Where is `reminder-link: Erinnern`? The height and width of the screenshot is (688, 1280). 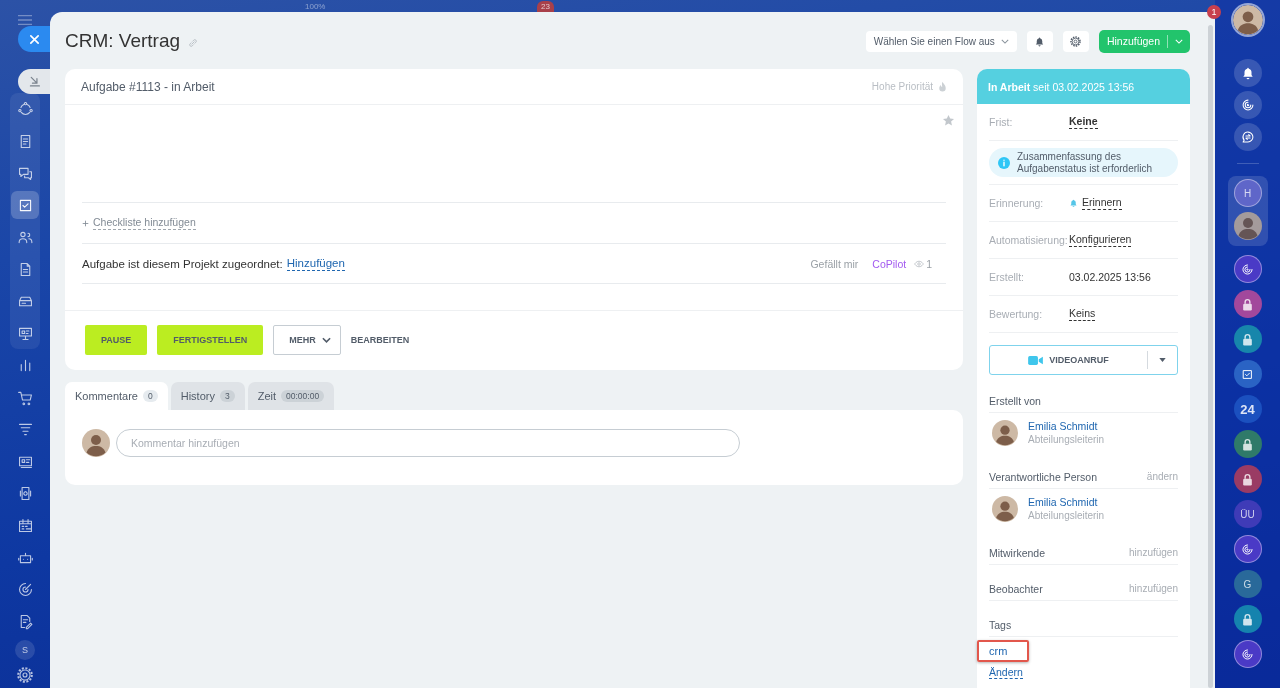
reminder-link: Erinnern is located at coordinates (1095, 203).